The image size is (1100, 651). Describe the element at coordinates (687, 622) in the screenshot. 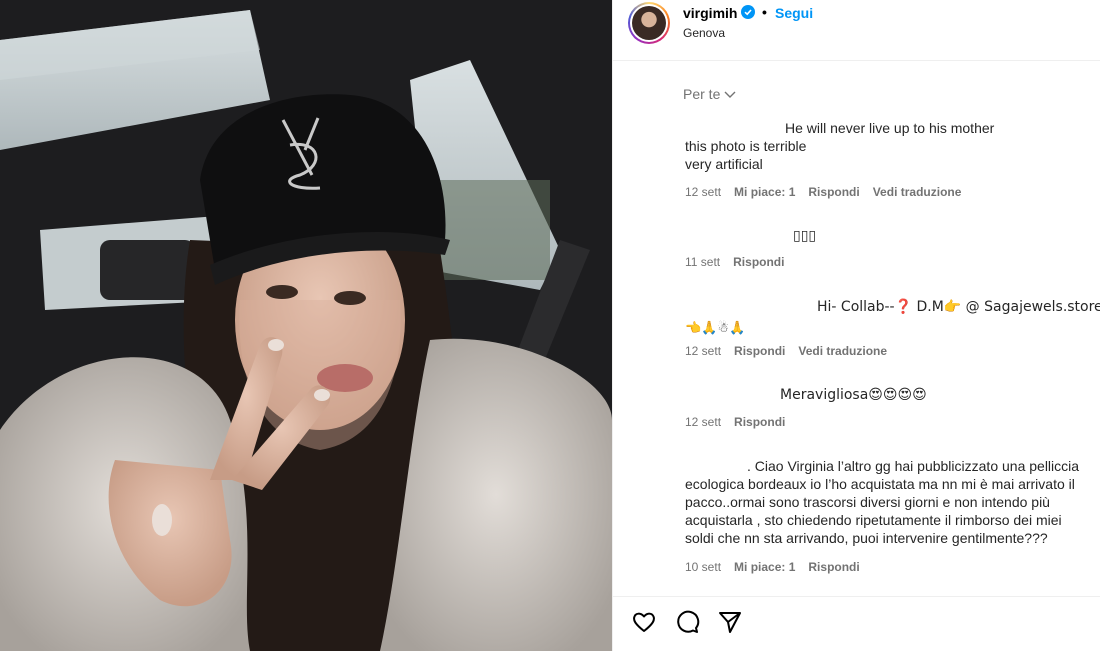

I see `comment-icon` at that location.